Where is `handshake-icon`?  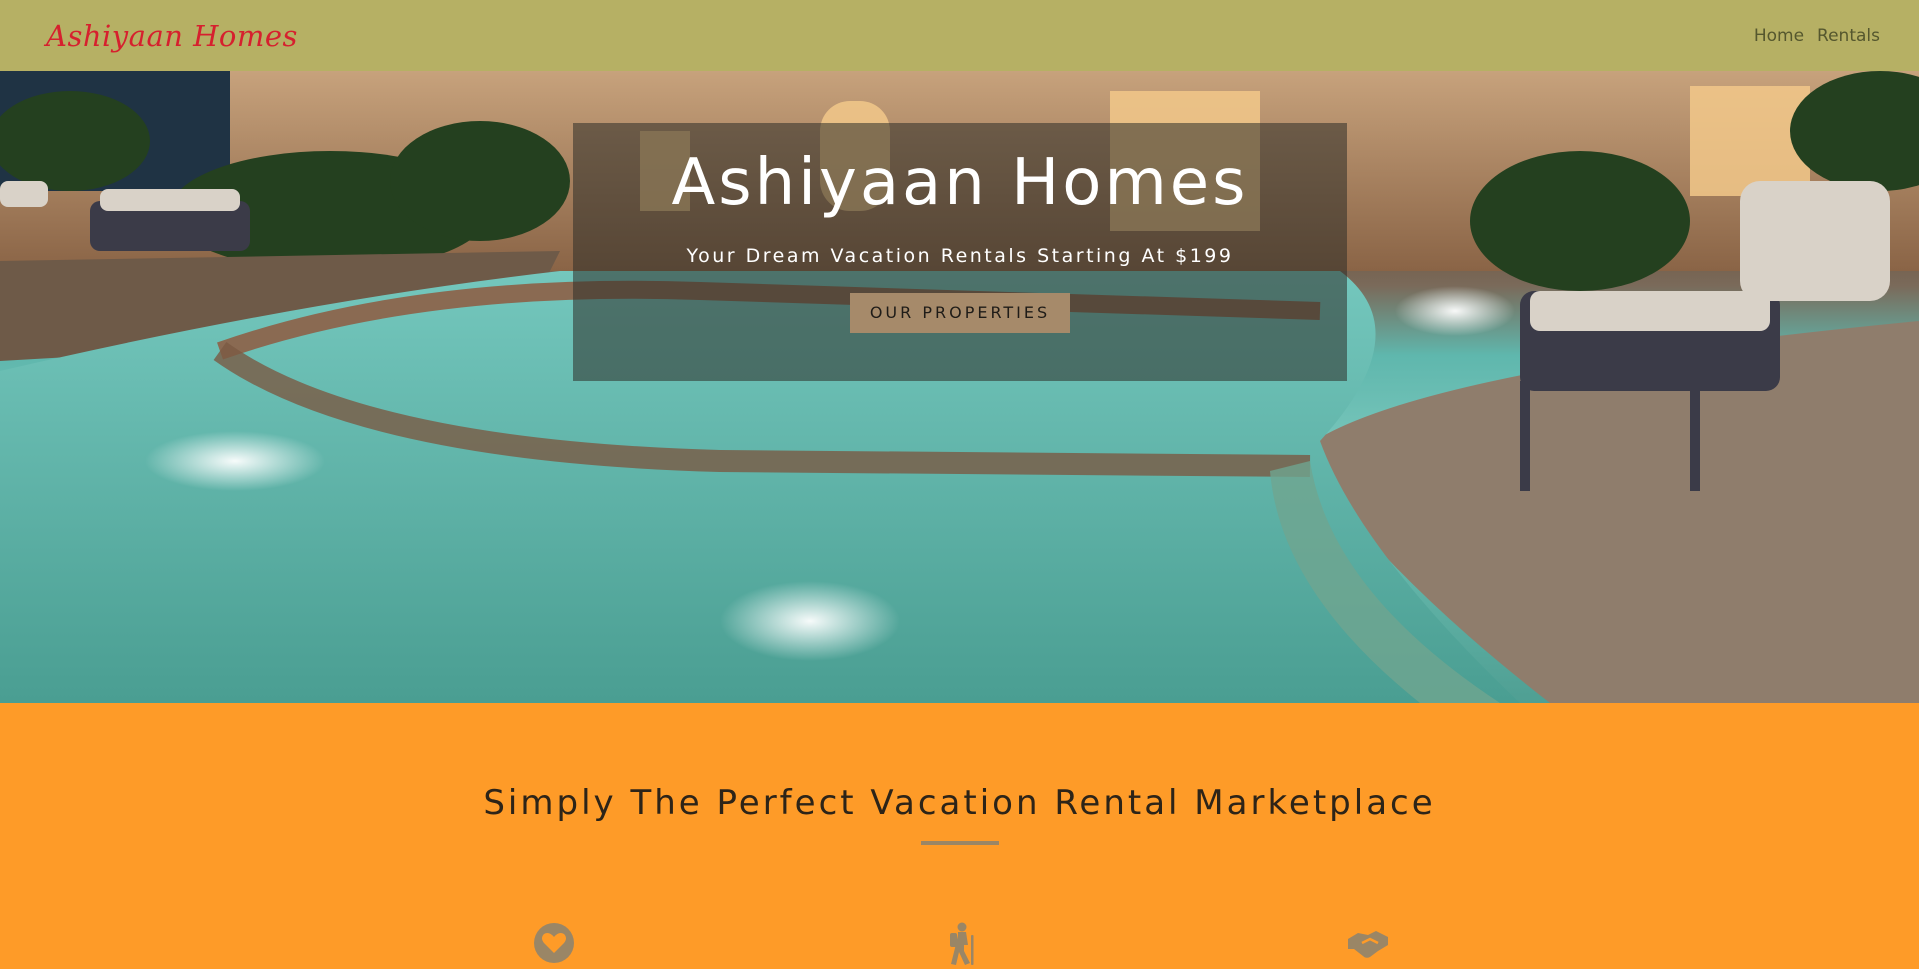 handshake-icon is located at coordinates (1368, 944).